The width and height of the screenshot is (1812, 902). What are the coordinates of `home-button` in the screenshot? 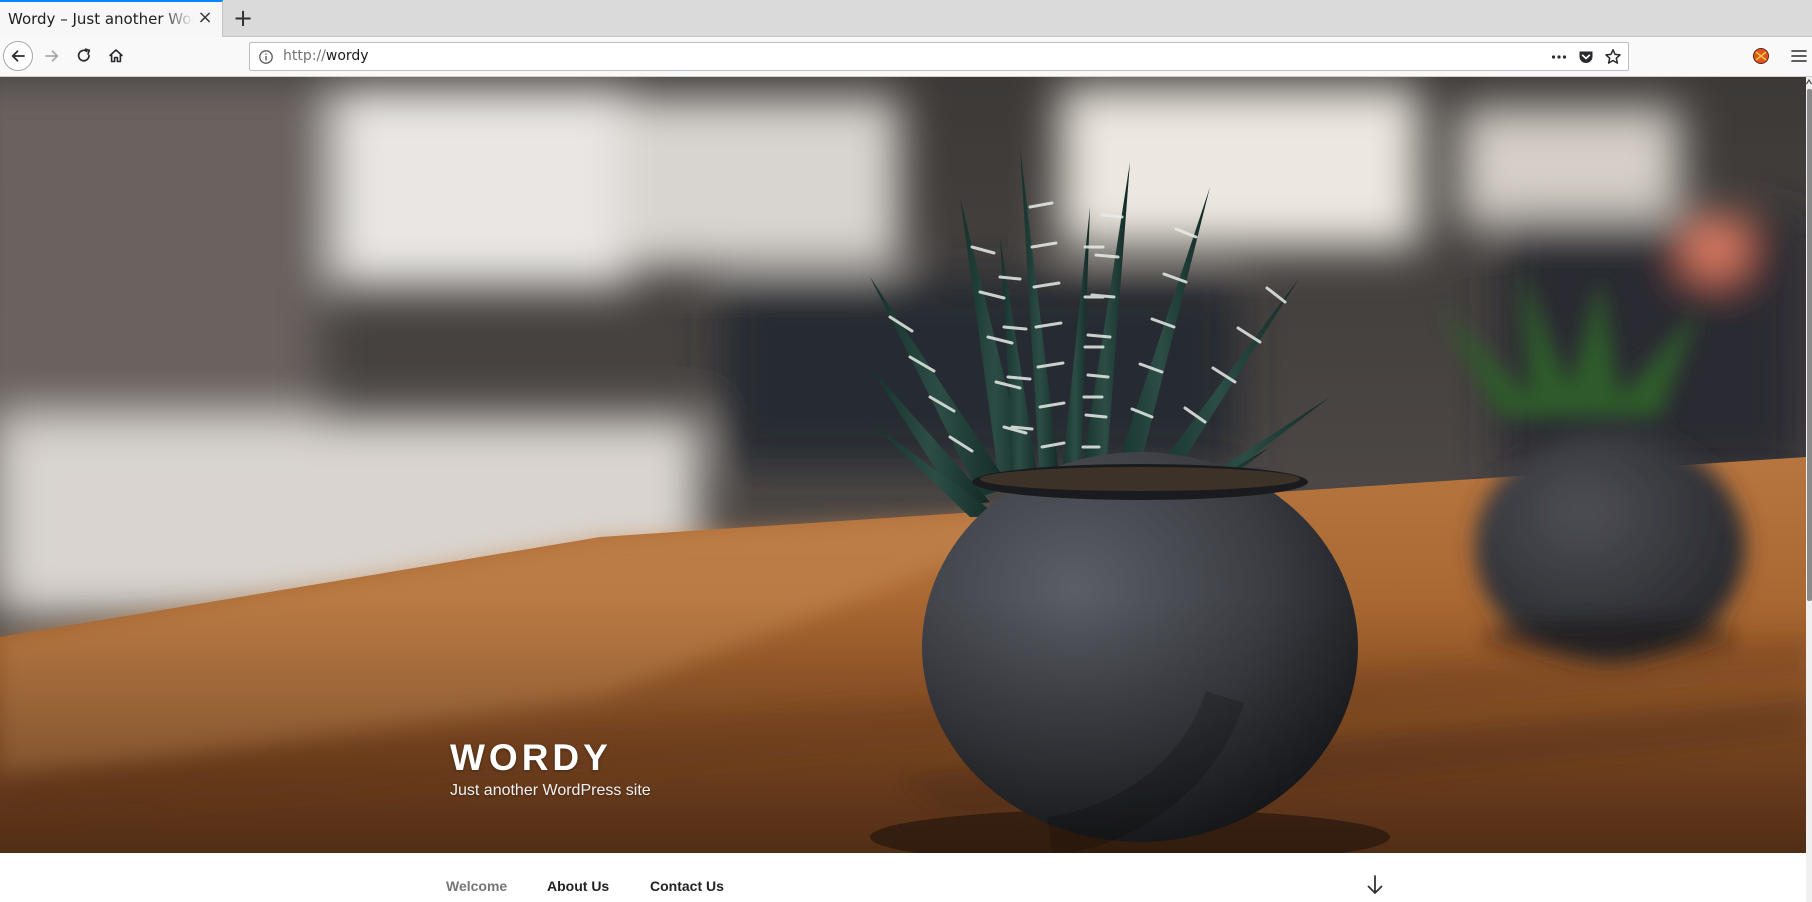 It's located at (116, 56).